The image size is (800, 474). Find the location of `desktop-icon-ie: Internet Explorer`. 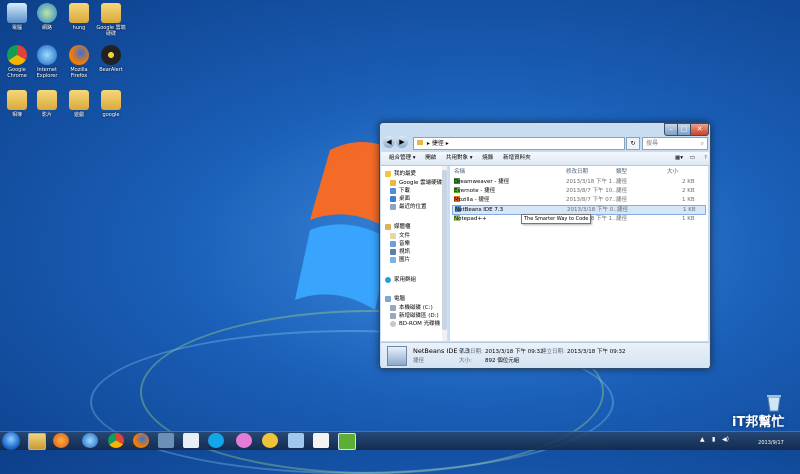

desktop-icon-ie: Internet Explorer is located at coordinates (47, 62).